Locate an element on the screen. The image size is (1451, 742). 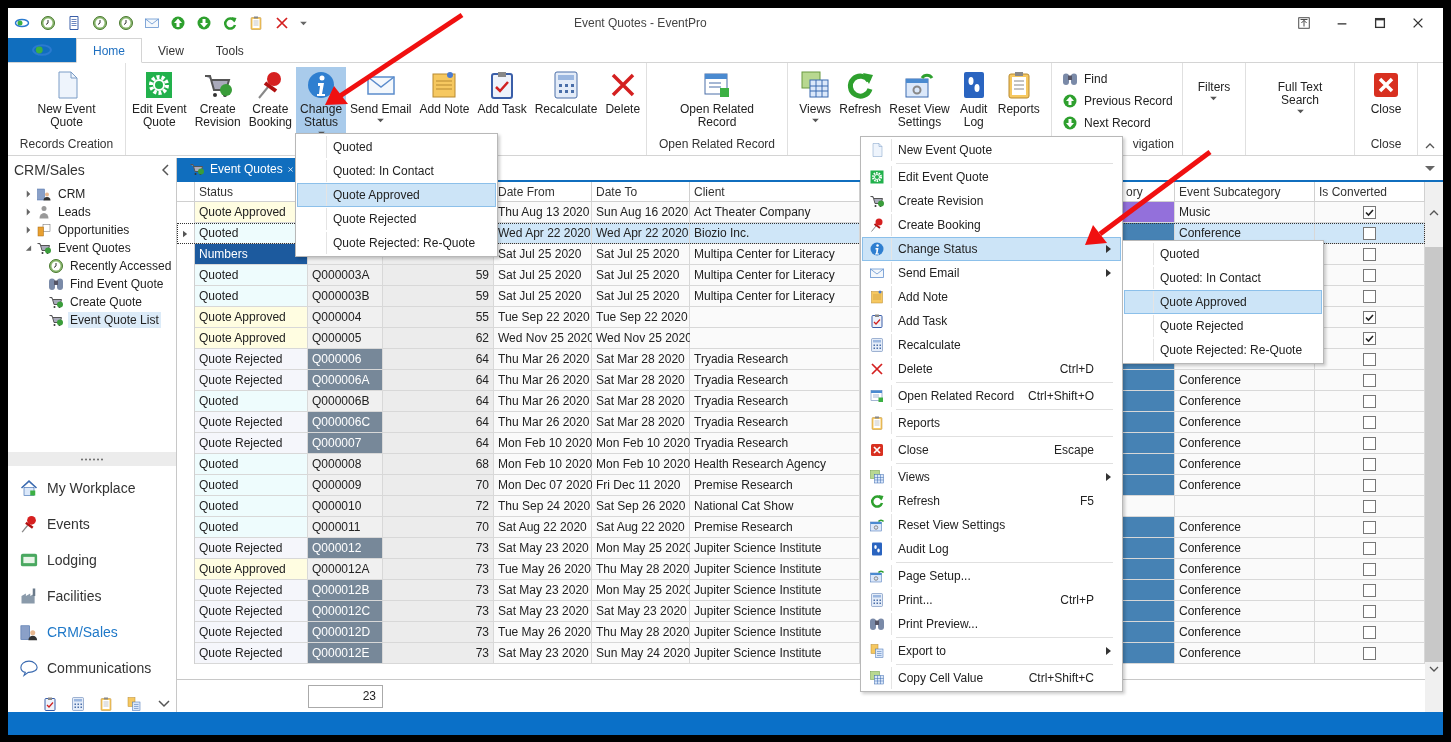
envelope-icon is located at coordinates (152, 23).